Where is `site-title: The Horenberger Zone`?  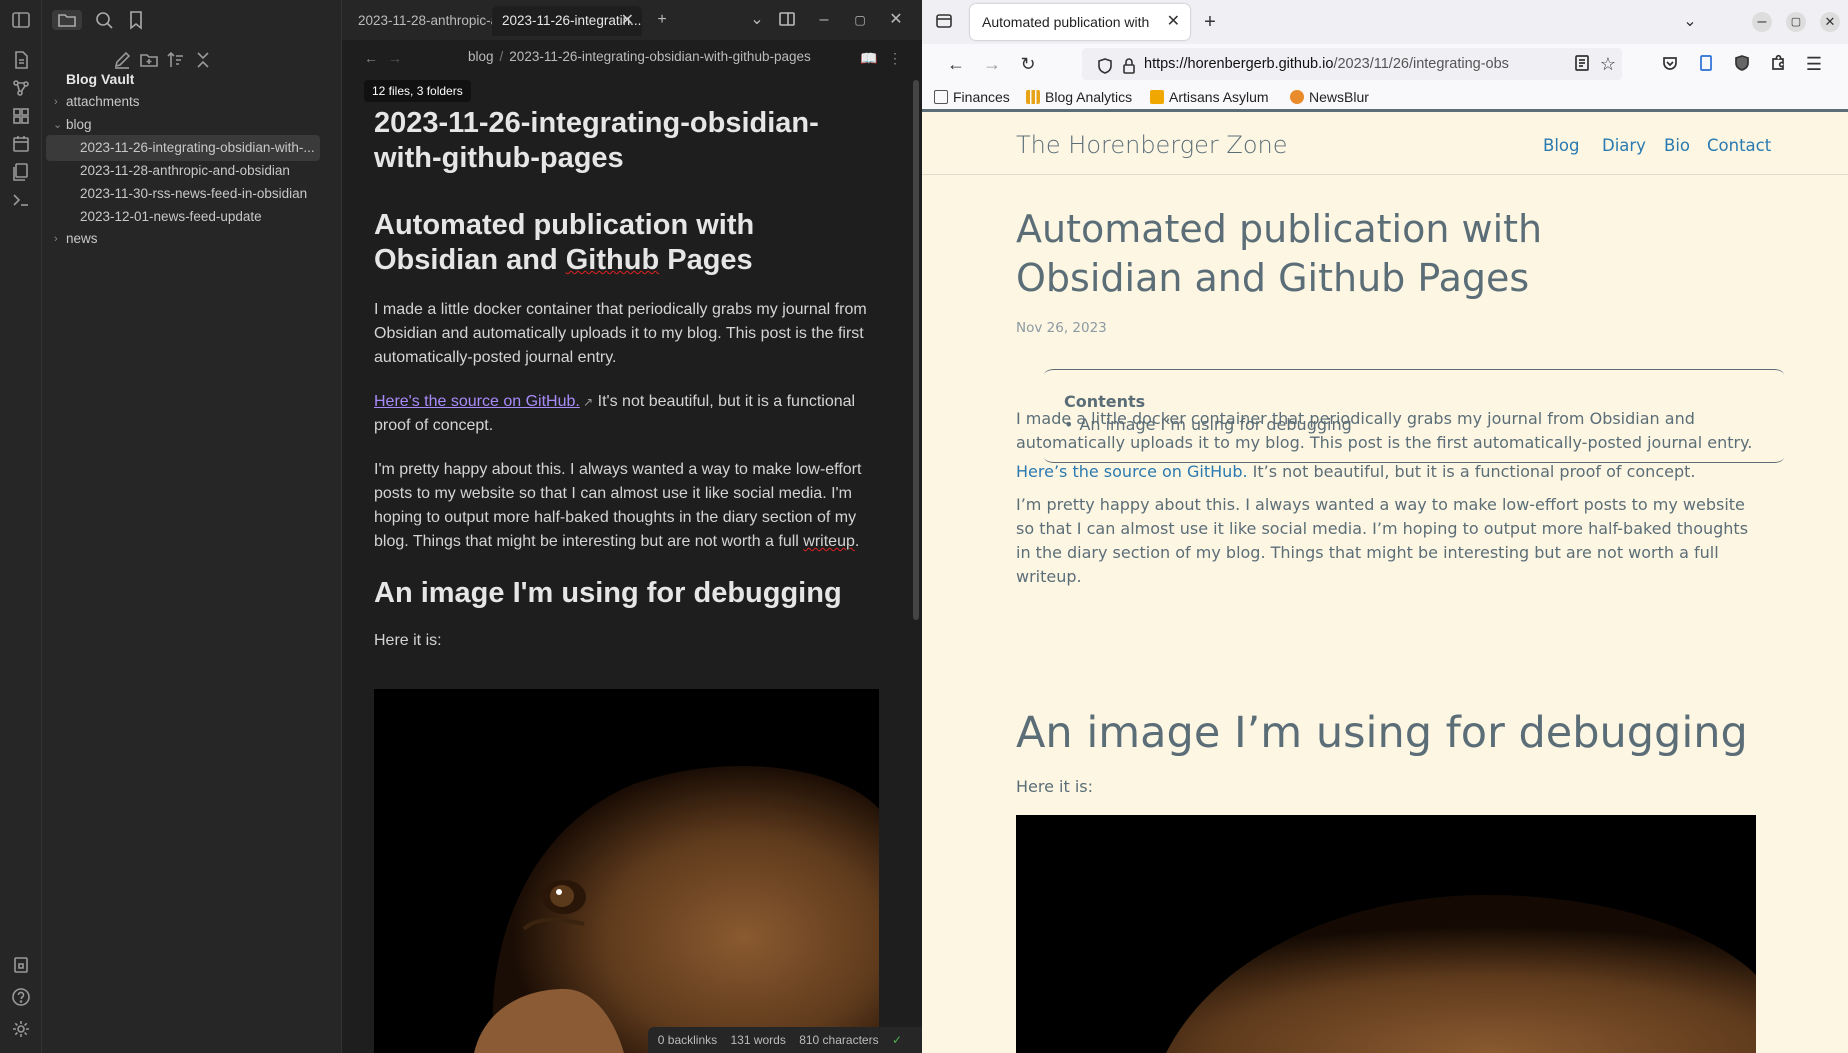 site-title: The Horenberger Zone is located at coordinates (1152, 145).